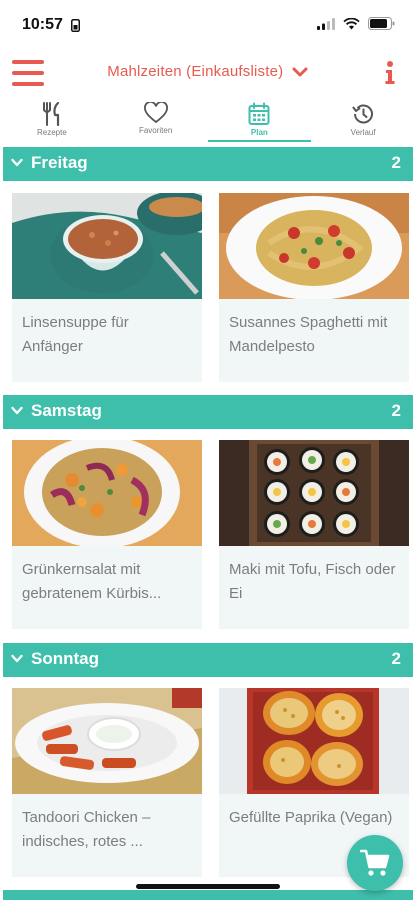 The image size is (415, 900). Describe the element at coordinates (351, 23) in the screenshot. I see `wifi-icon` at that location.